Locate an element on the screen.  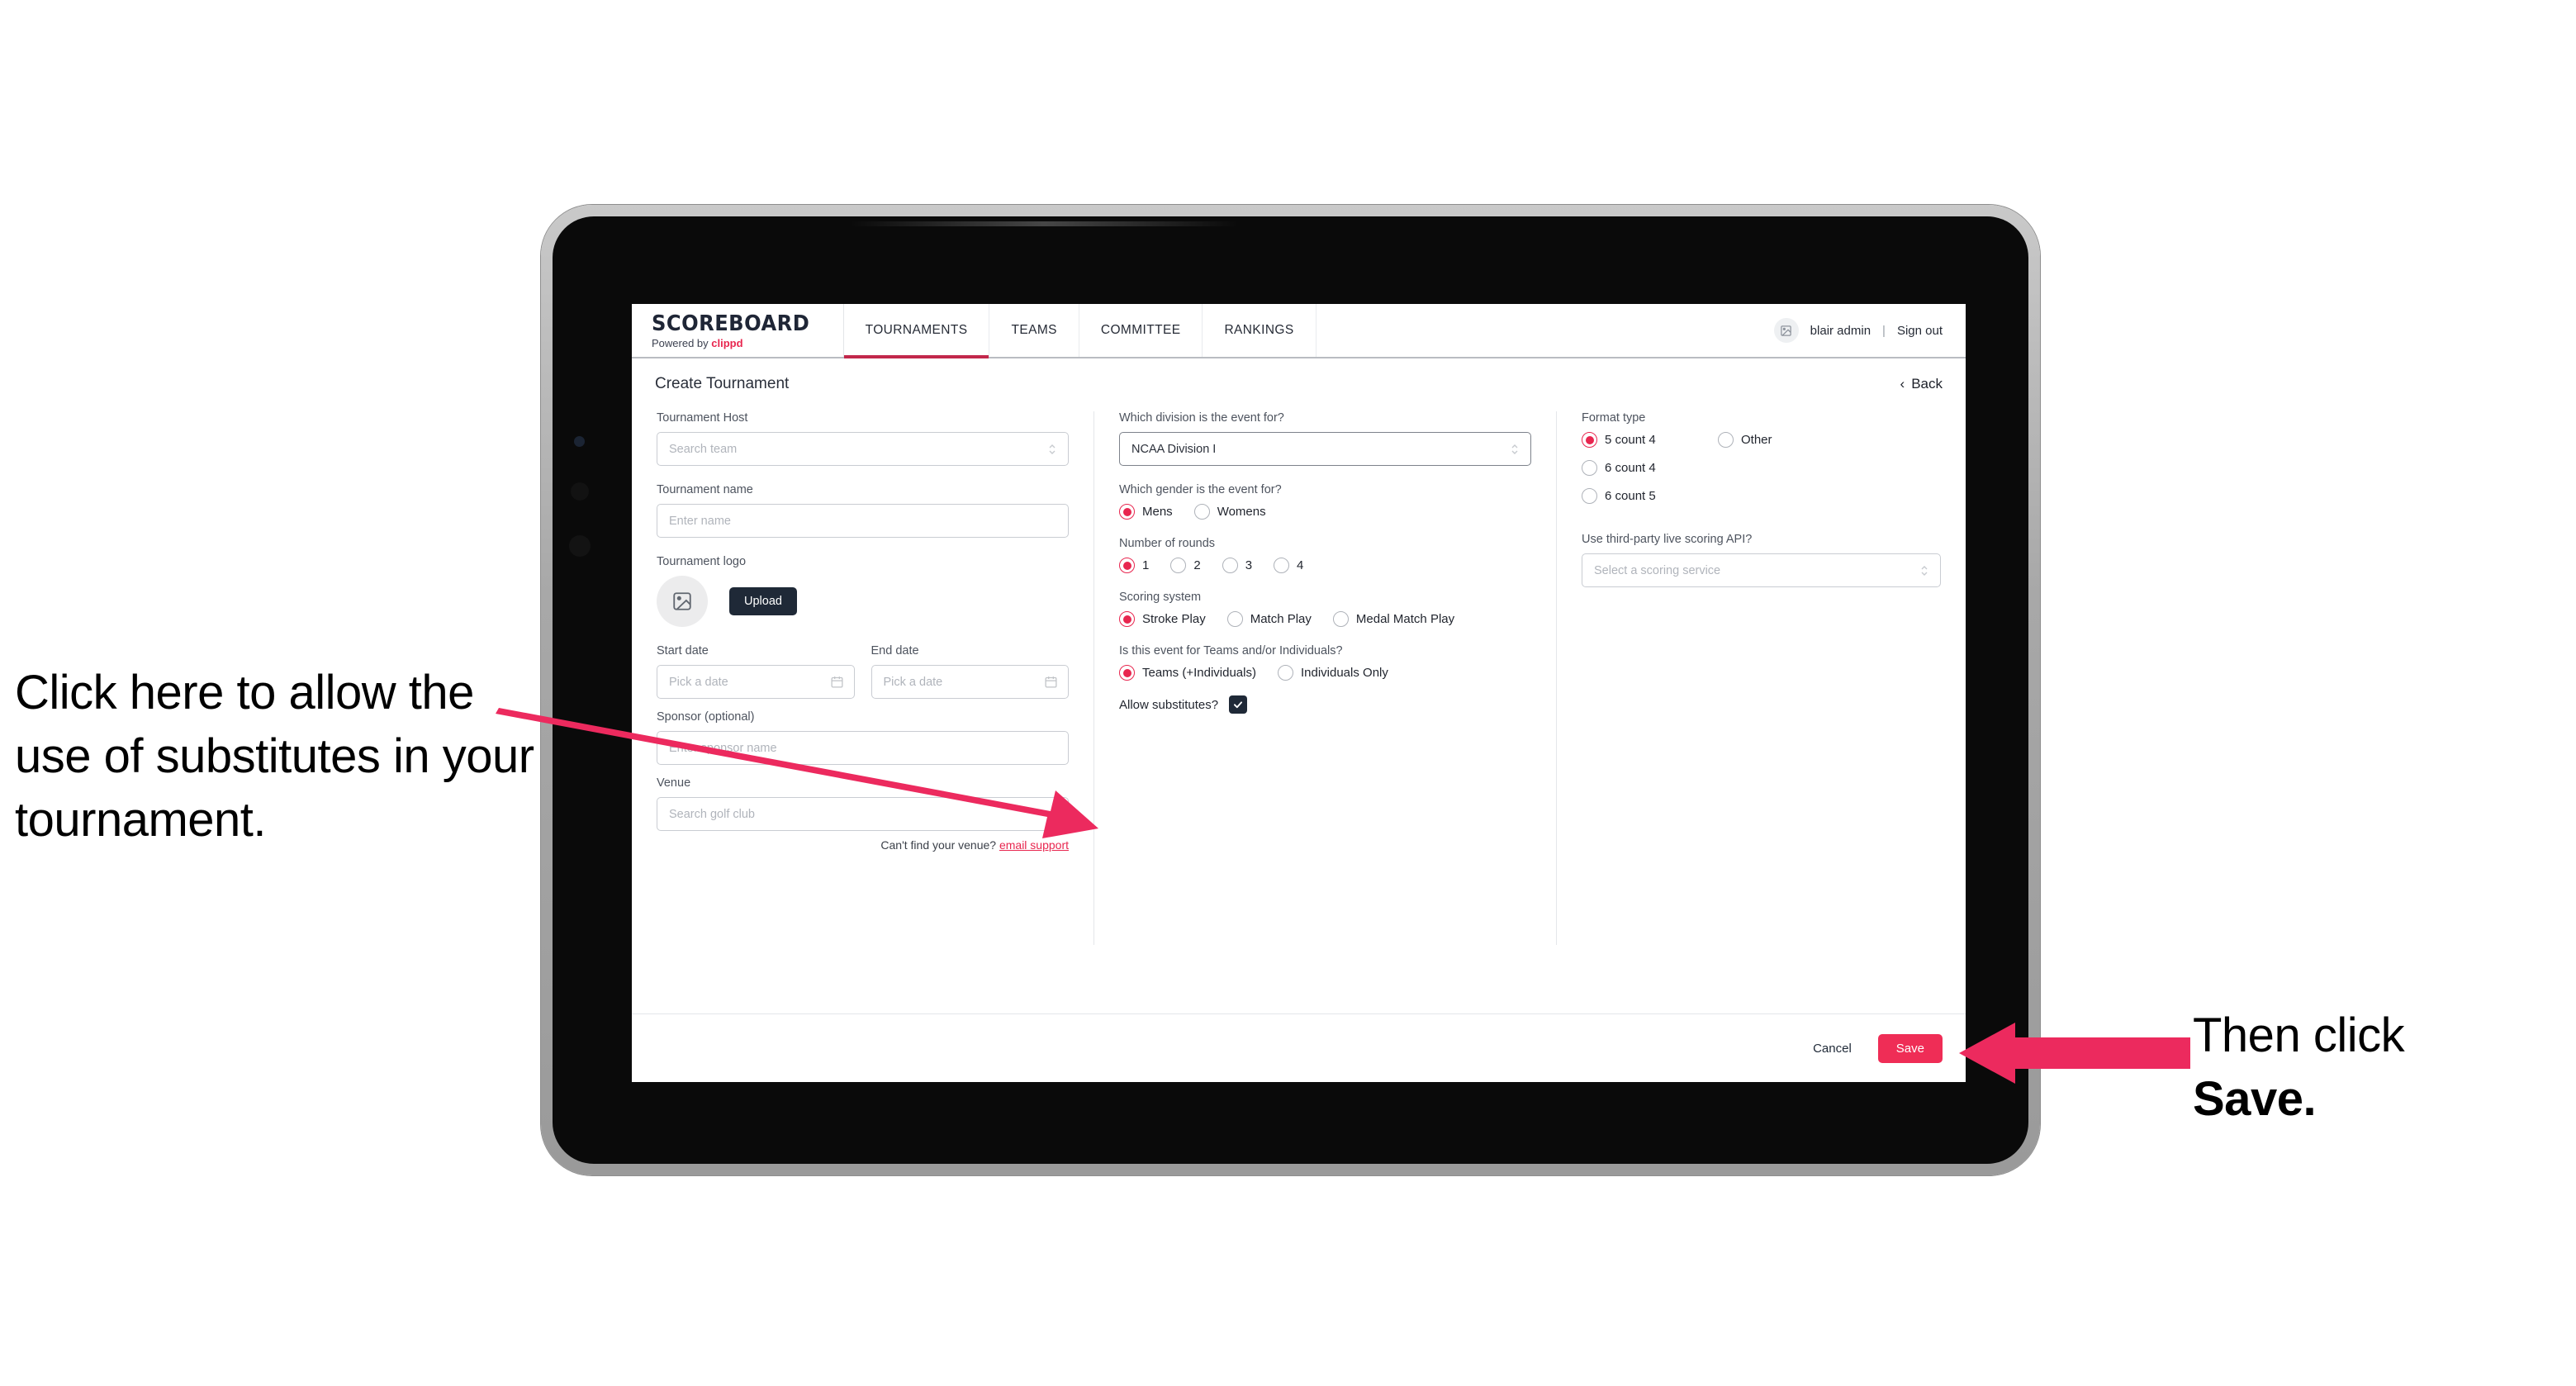
rounds-option-2-label: 2 is located at coordinates (1197, 565).